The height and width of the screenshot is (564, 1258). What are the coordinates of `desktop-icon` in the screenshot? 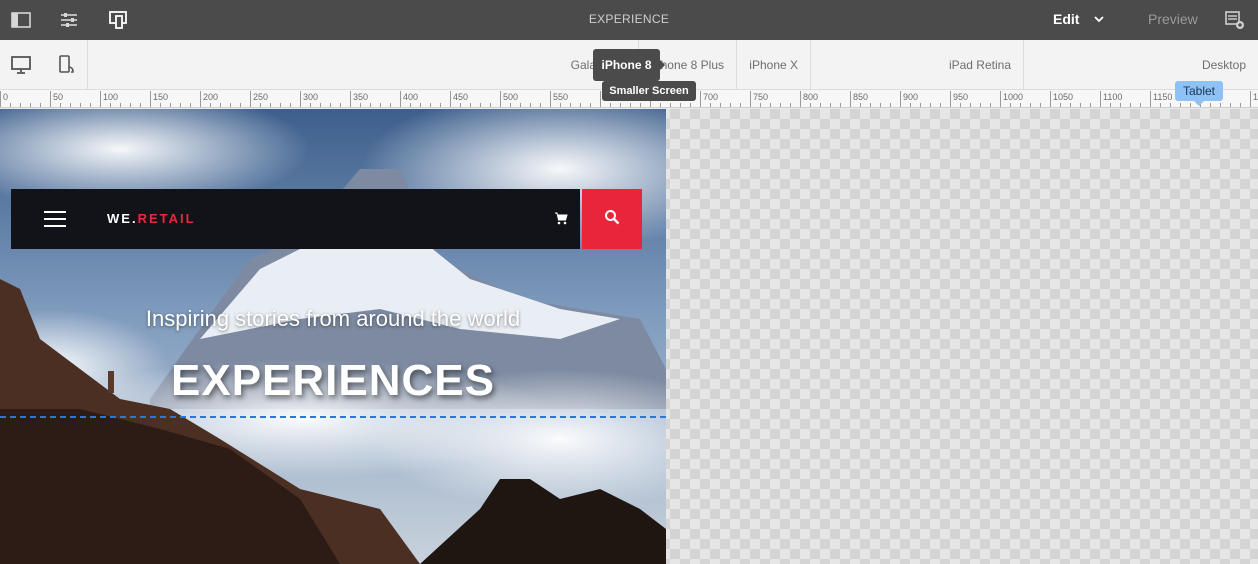 It's located at (21, 65).